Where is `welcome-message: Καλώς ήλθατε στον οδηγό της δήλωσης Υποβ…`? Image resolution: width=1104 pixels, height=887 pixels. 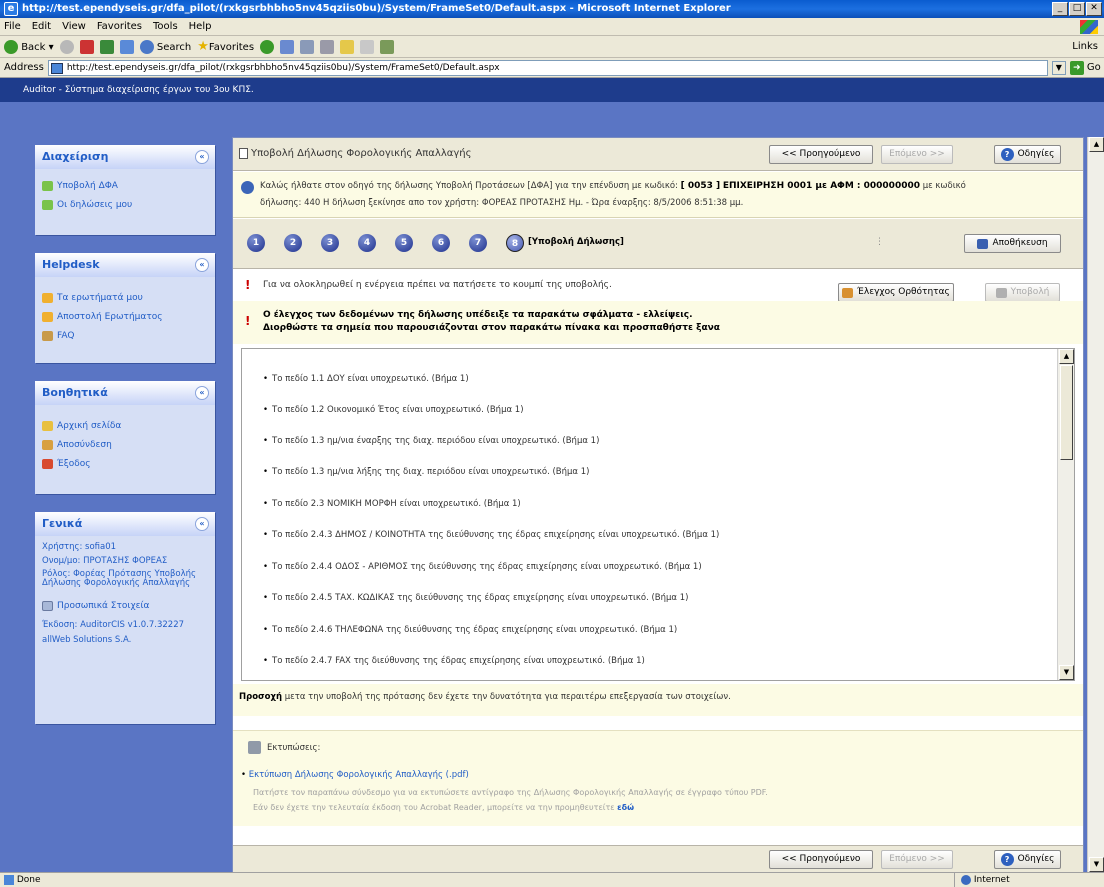
welcome-message: Καλώς ήλθατε στον οδηγό της δήλωσης Υποβ… is located at coordinates (658, 195).